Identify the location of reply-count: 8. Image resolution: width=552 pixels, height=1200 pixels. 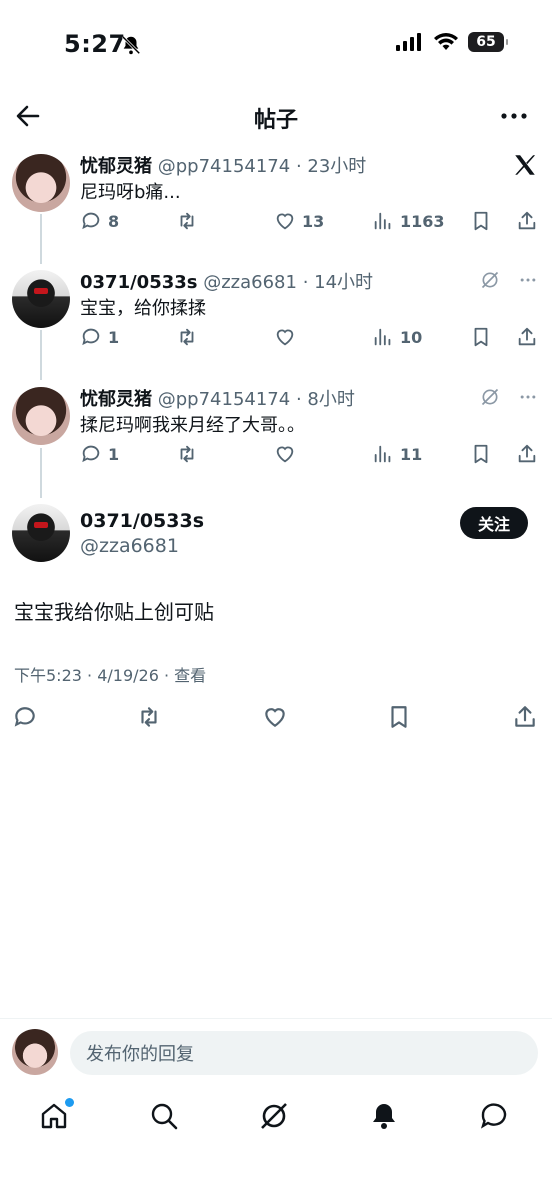
(114, 221).